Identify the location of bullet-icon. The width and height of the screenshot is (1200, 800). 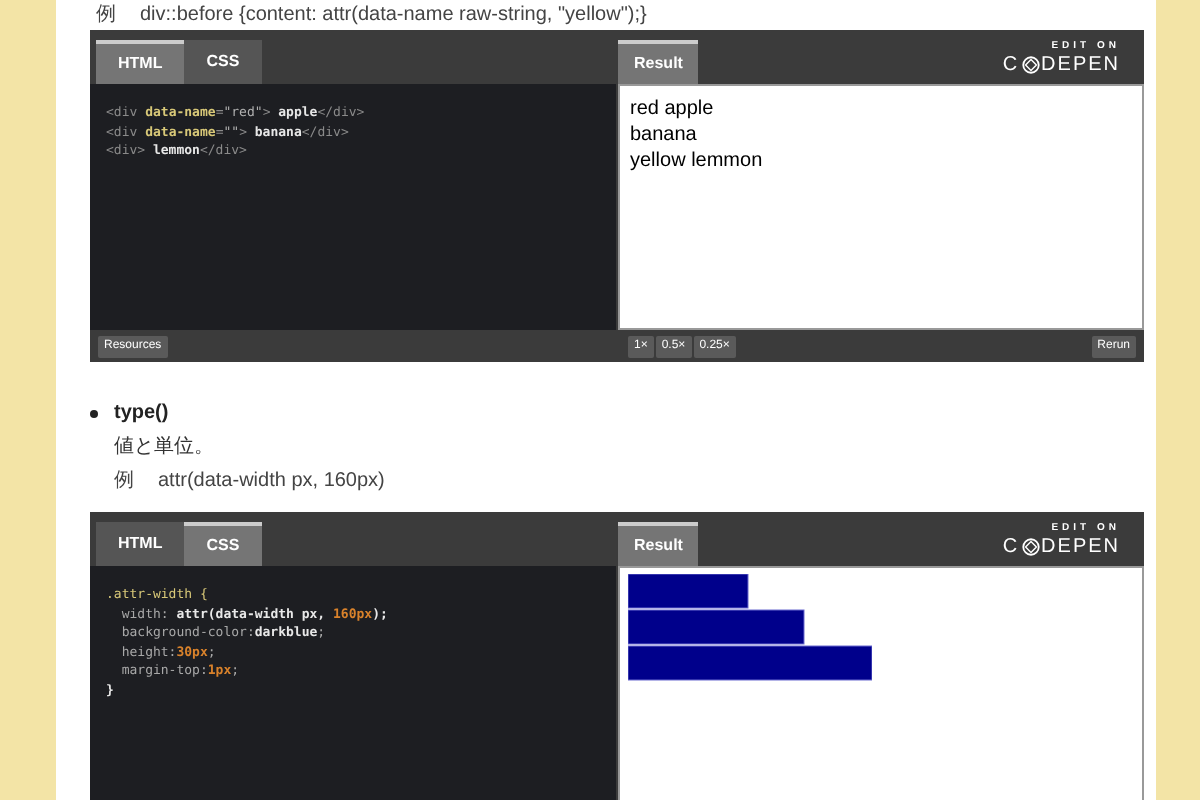
(94, 413).